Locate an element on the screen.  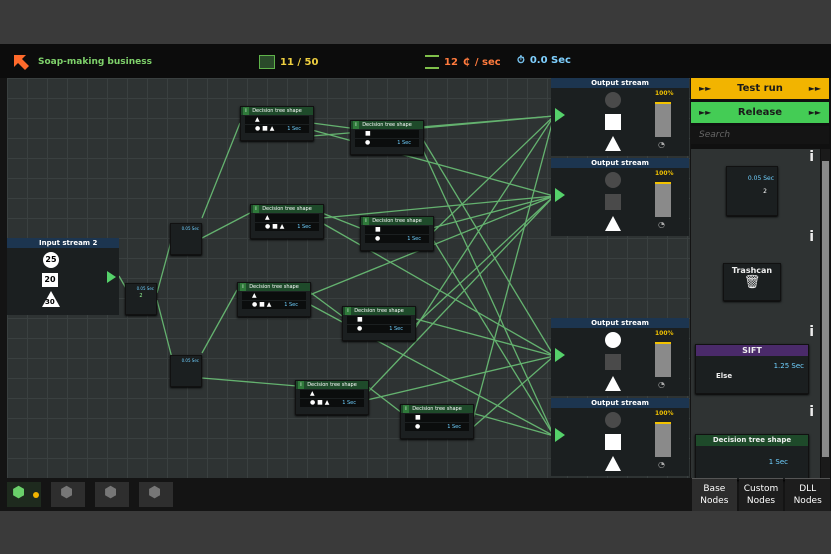
search-input: Search is located at coordinates (760, 135).